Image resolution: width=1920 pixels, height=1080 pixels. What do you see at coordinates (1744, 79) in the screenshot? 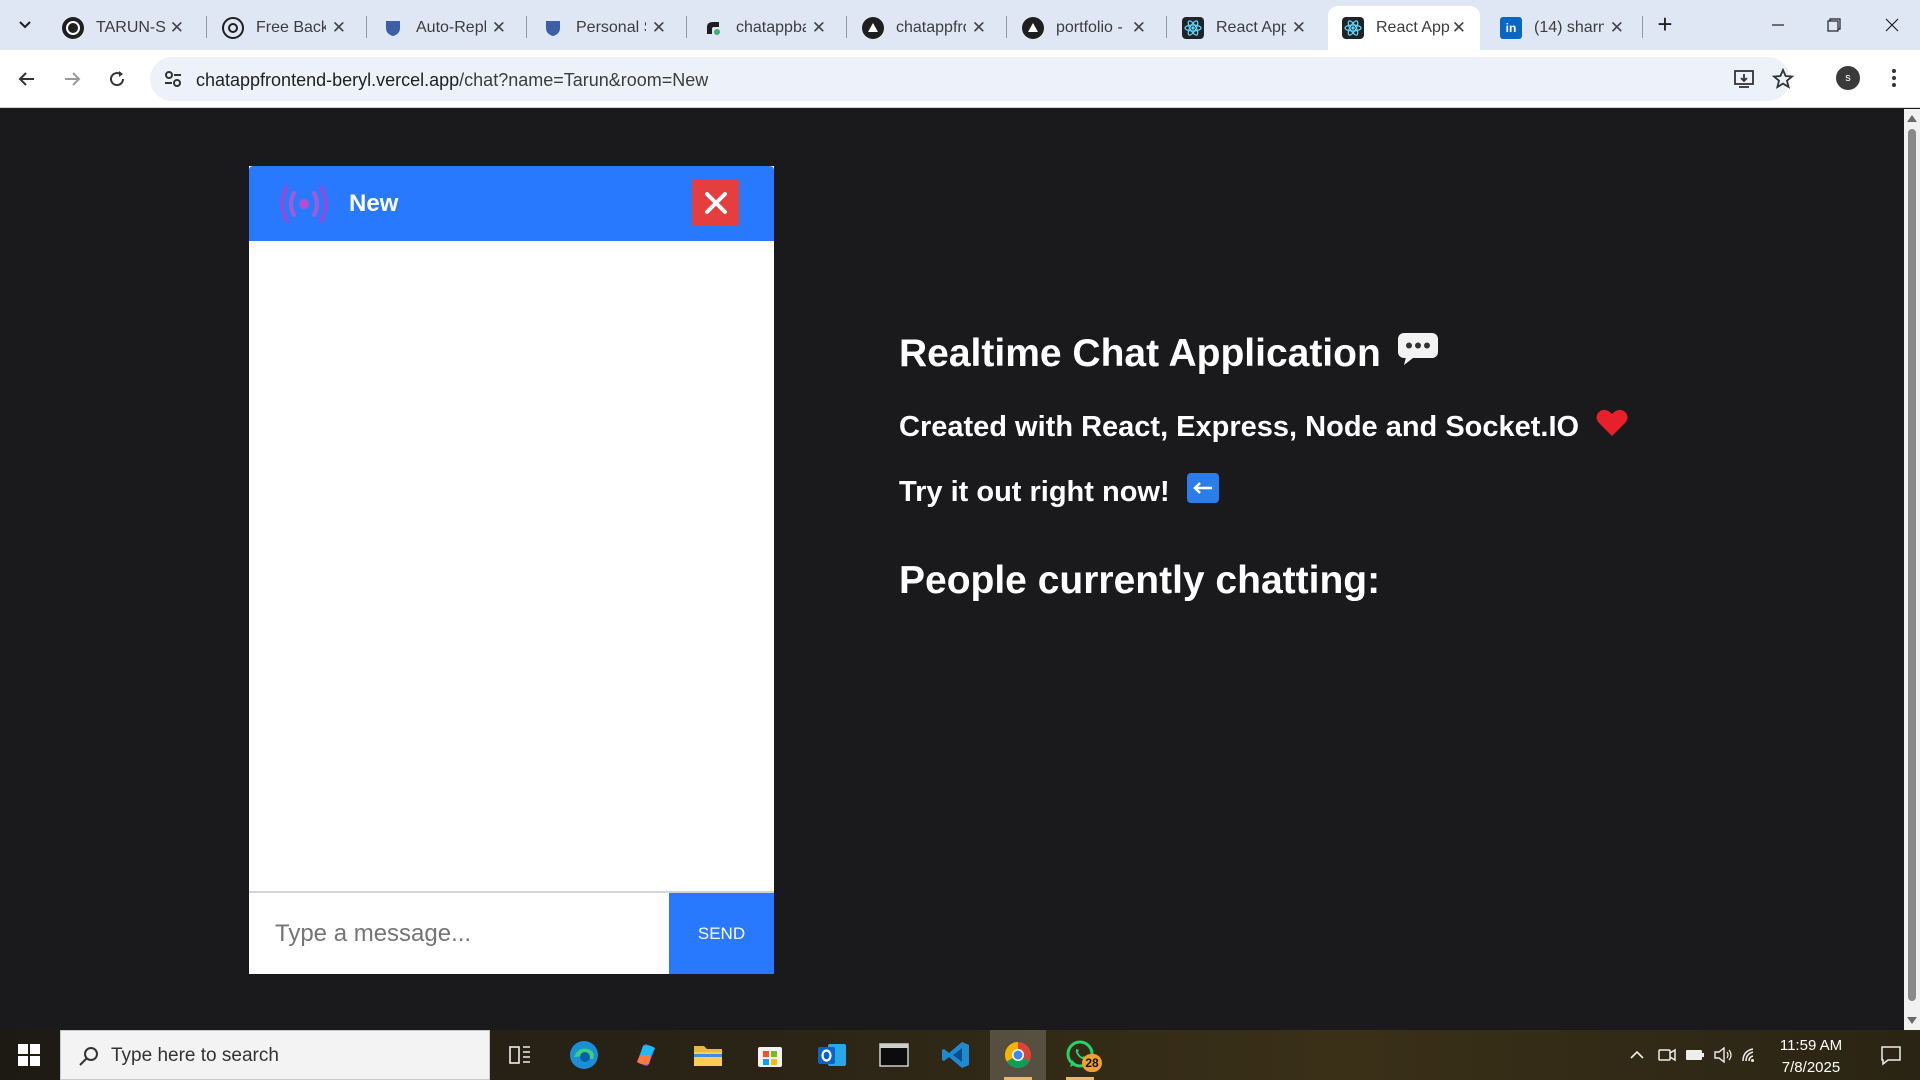
I see `install-app-icon` at bounding box center [1744, 79].